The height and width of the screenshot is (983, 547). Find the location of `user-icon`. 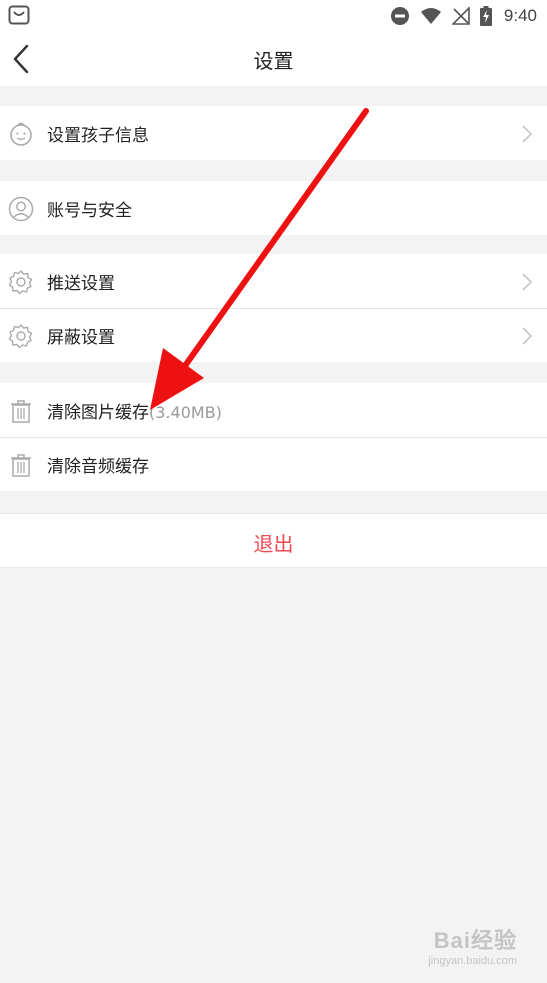

user-icon is located at coordinates (21, 209).